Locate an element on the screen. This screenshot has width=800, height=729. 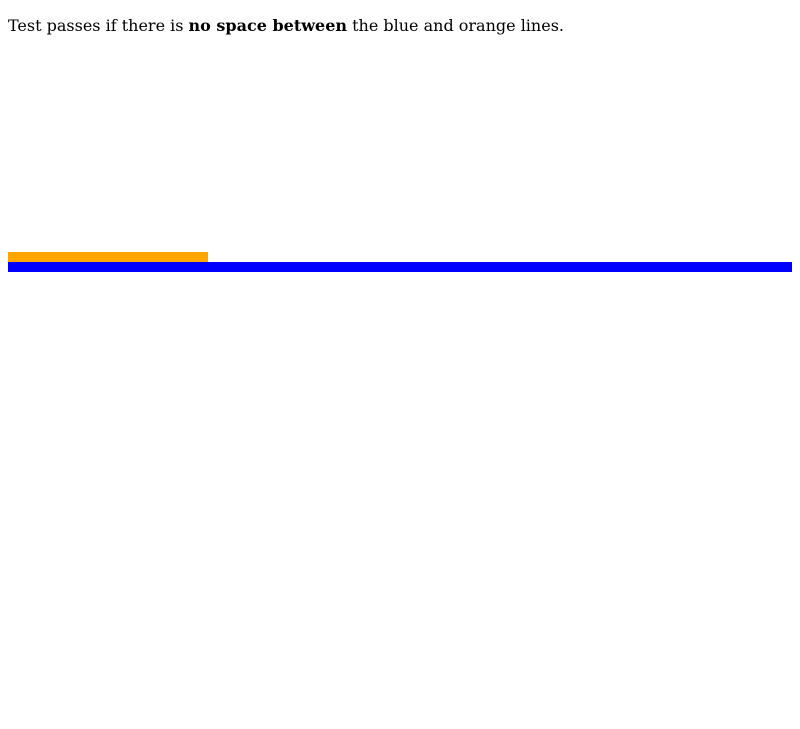
blue-line is located at coordinates (400, 267).